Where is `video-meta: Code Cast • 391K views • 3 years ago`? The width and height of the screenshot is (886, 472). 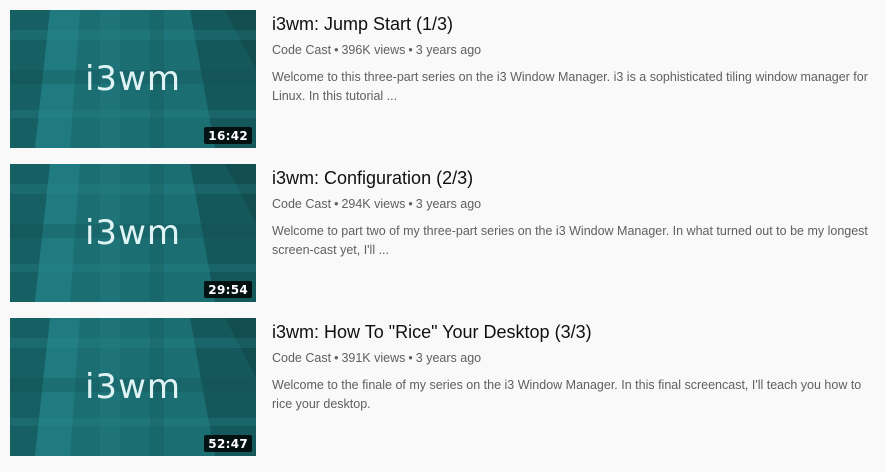
video-meta: Code Cast • 391K views • 3 years ago is located at coordinates (577, 358).